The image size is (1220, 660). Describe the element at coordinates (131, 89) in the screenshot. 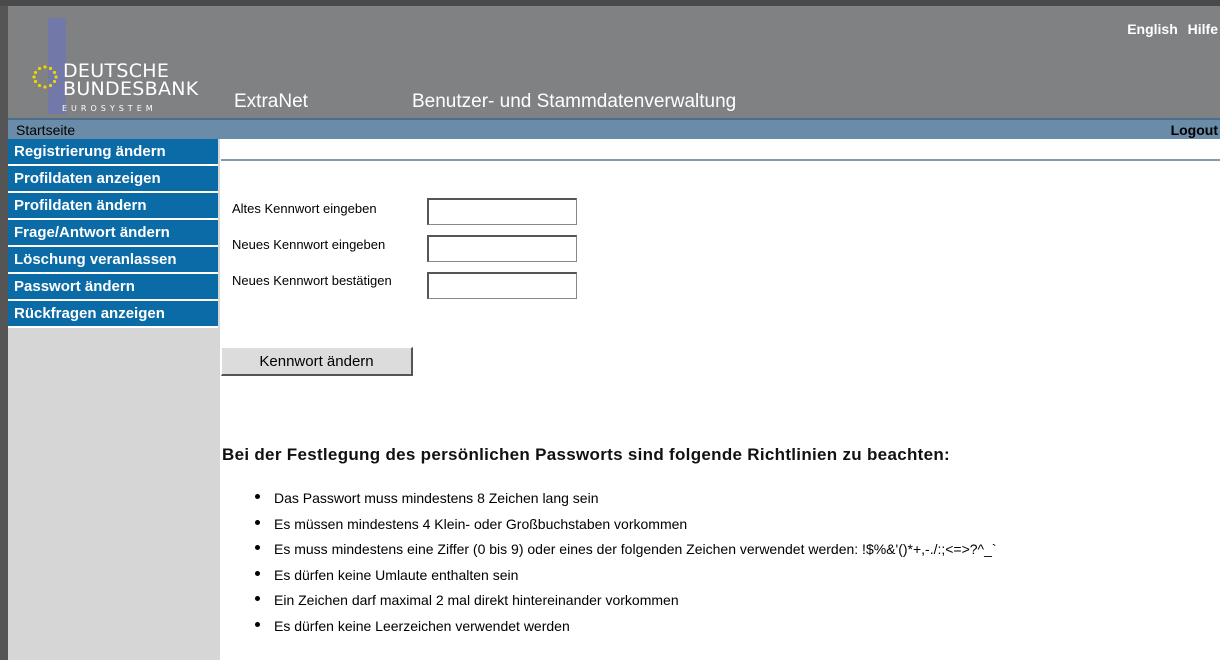

I see `logo-line-2: BUNDESBANK` at that location.